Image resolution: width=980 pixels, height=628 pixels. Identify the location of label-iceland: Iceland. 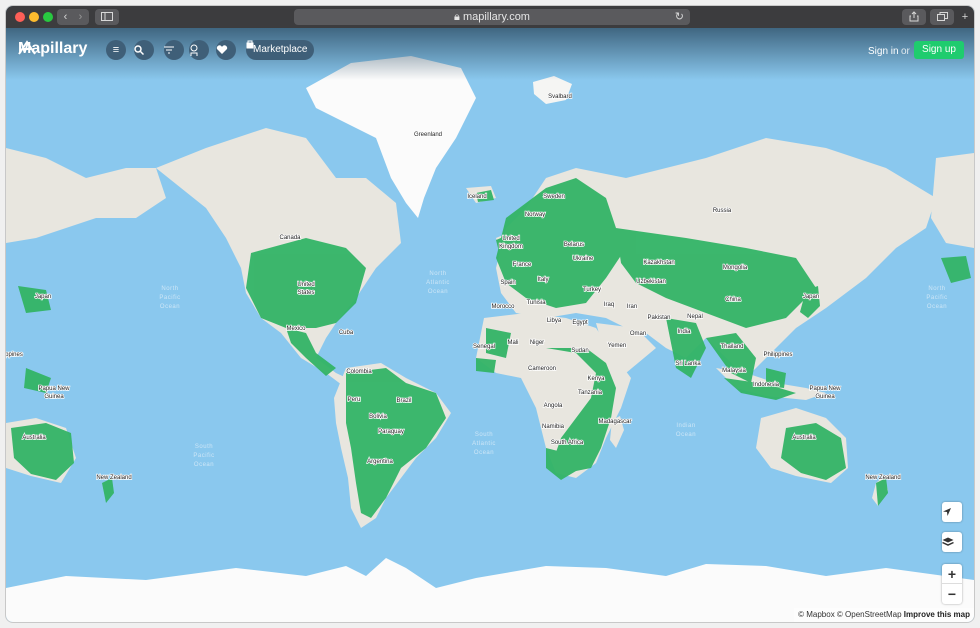
(476, 197).